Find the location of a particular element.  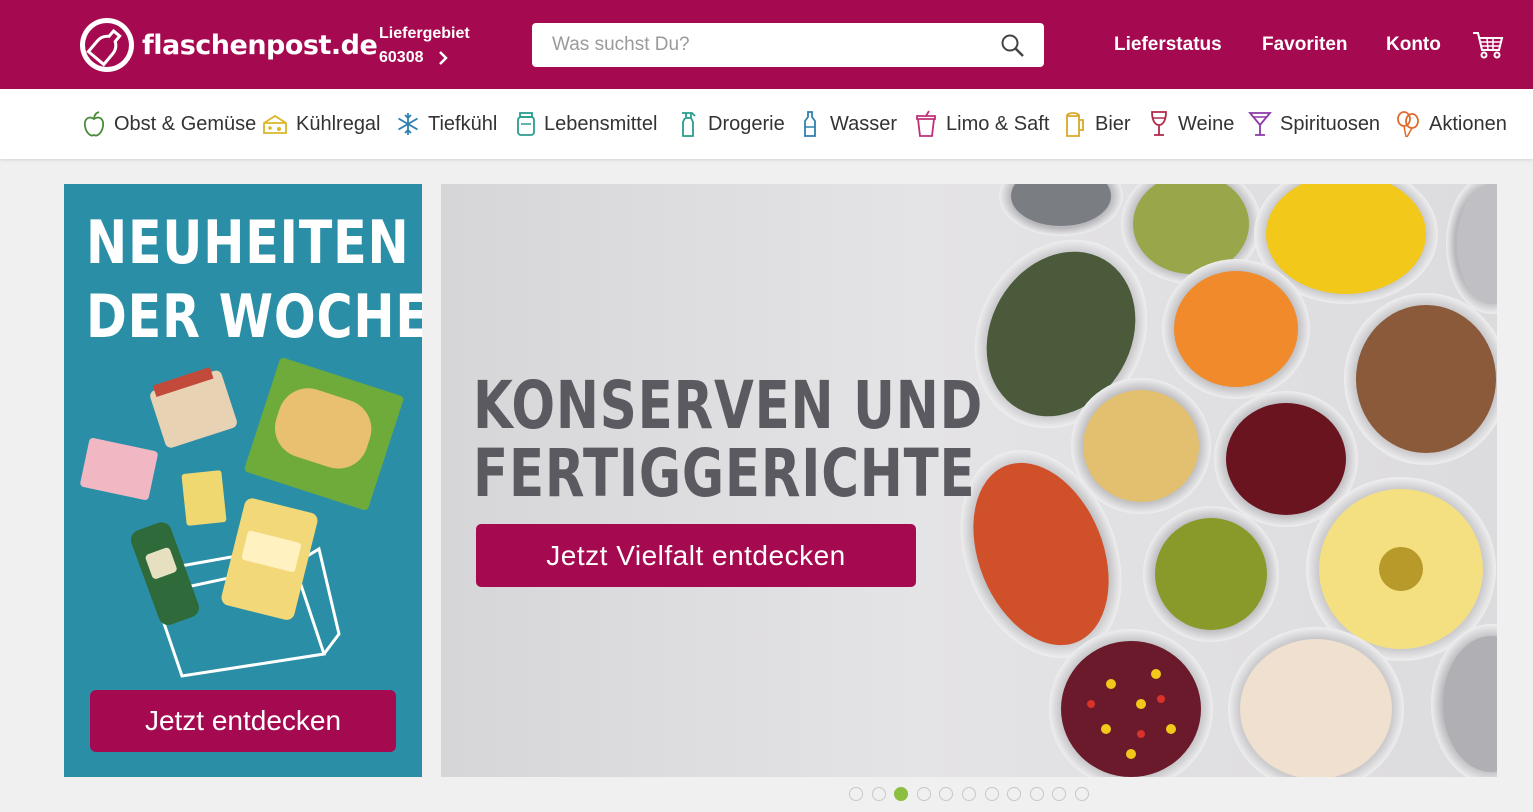

apple-icon is located at coordinates (94, 124).